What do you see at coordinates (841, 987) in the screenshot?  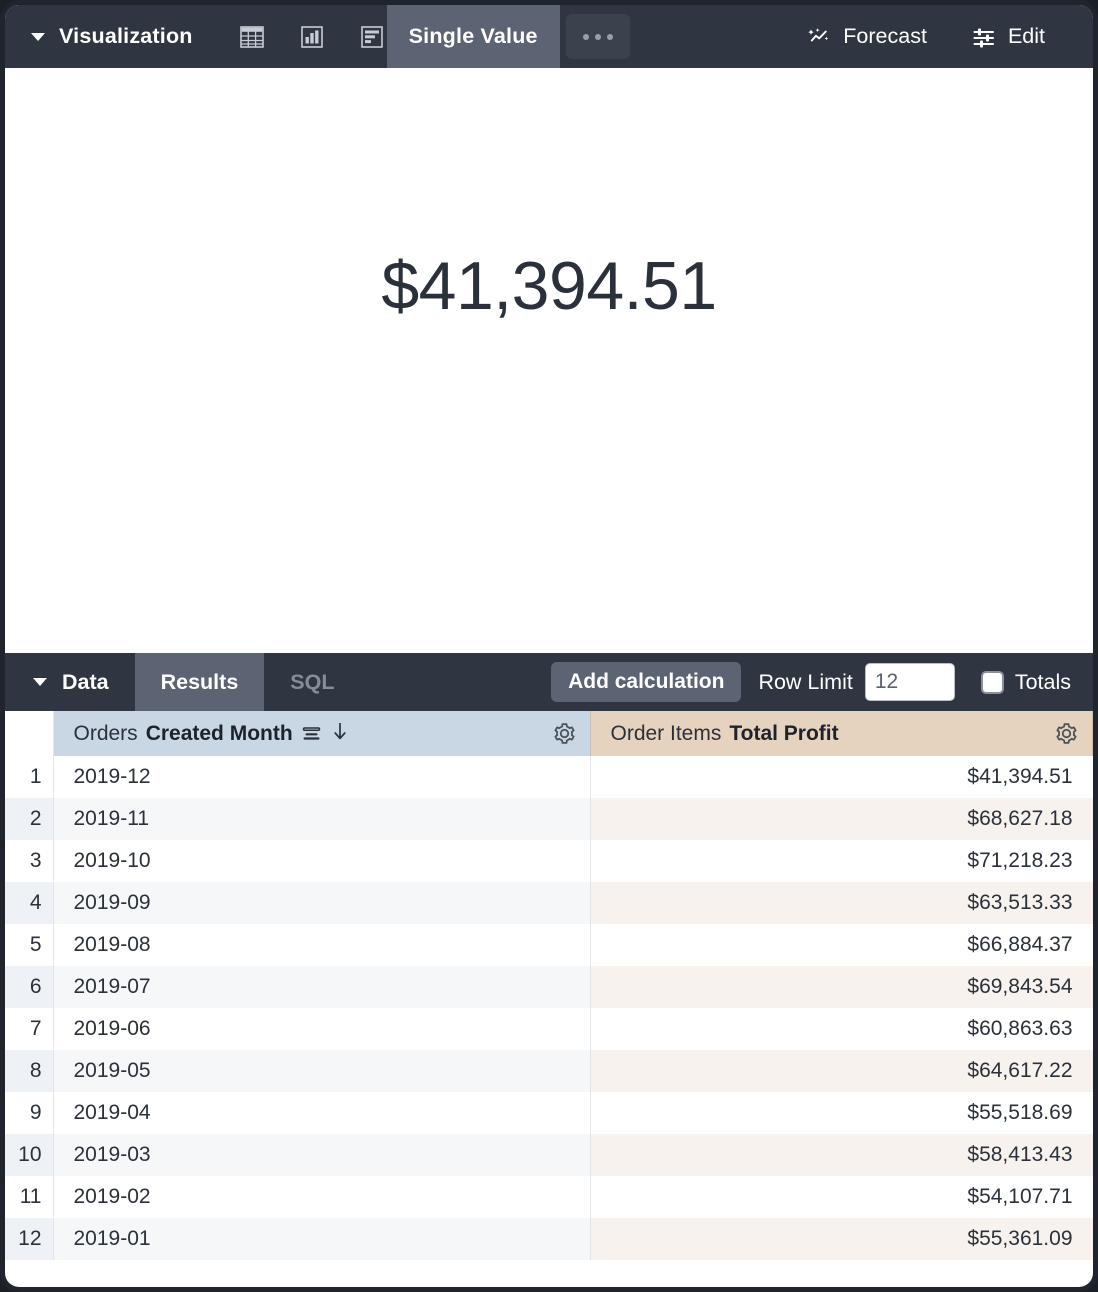 I see `cell-total-profit: $69,843.54` at bounding box center [841, 987].